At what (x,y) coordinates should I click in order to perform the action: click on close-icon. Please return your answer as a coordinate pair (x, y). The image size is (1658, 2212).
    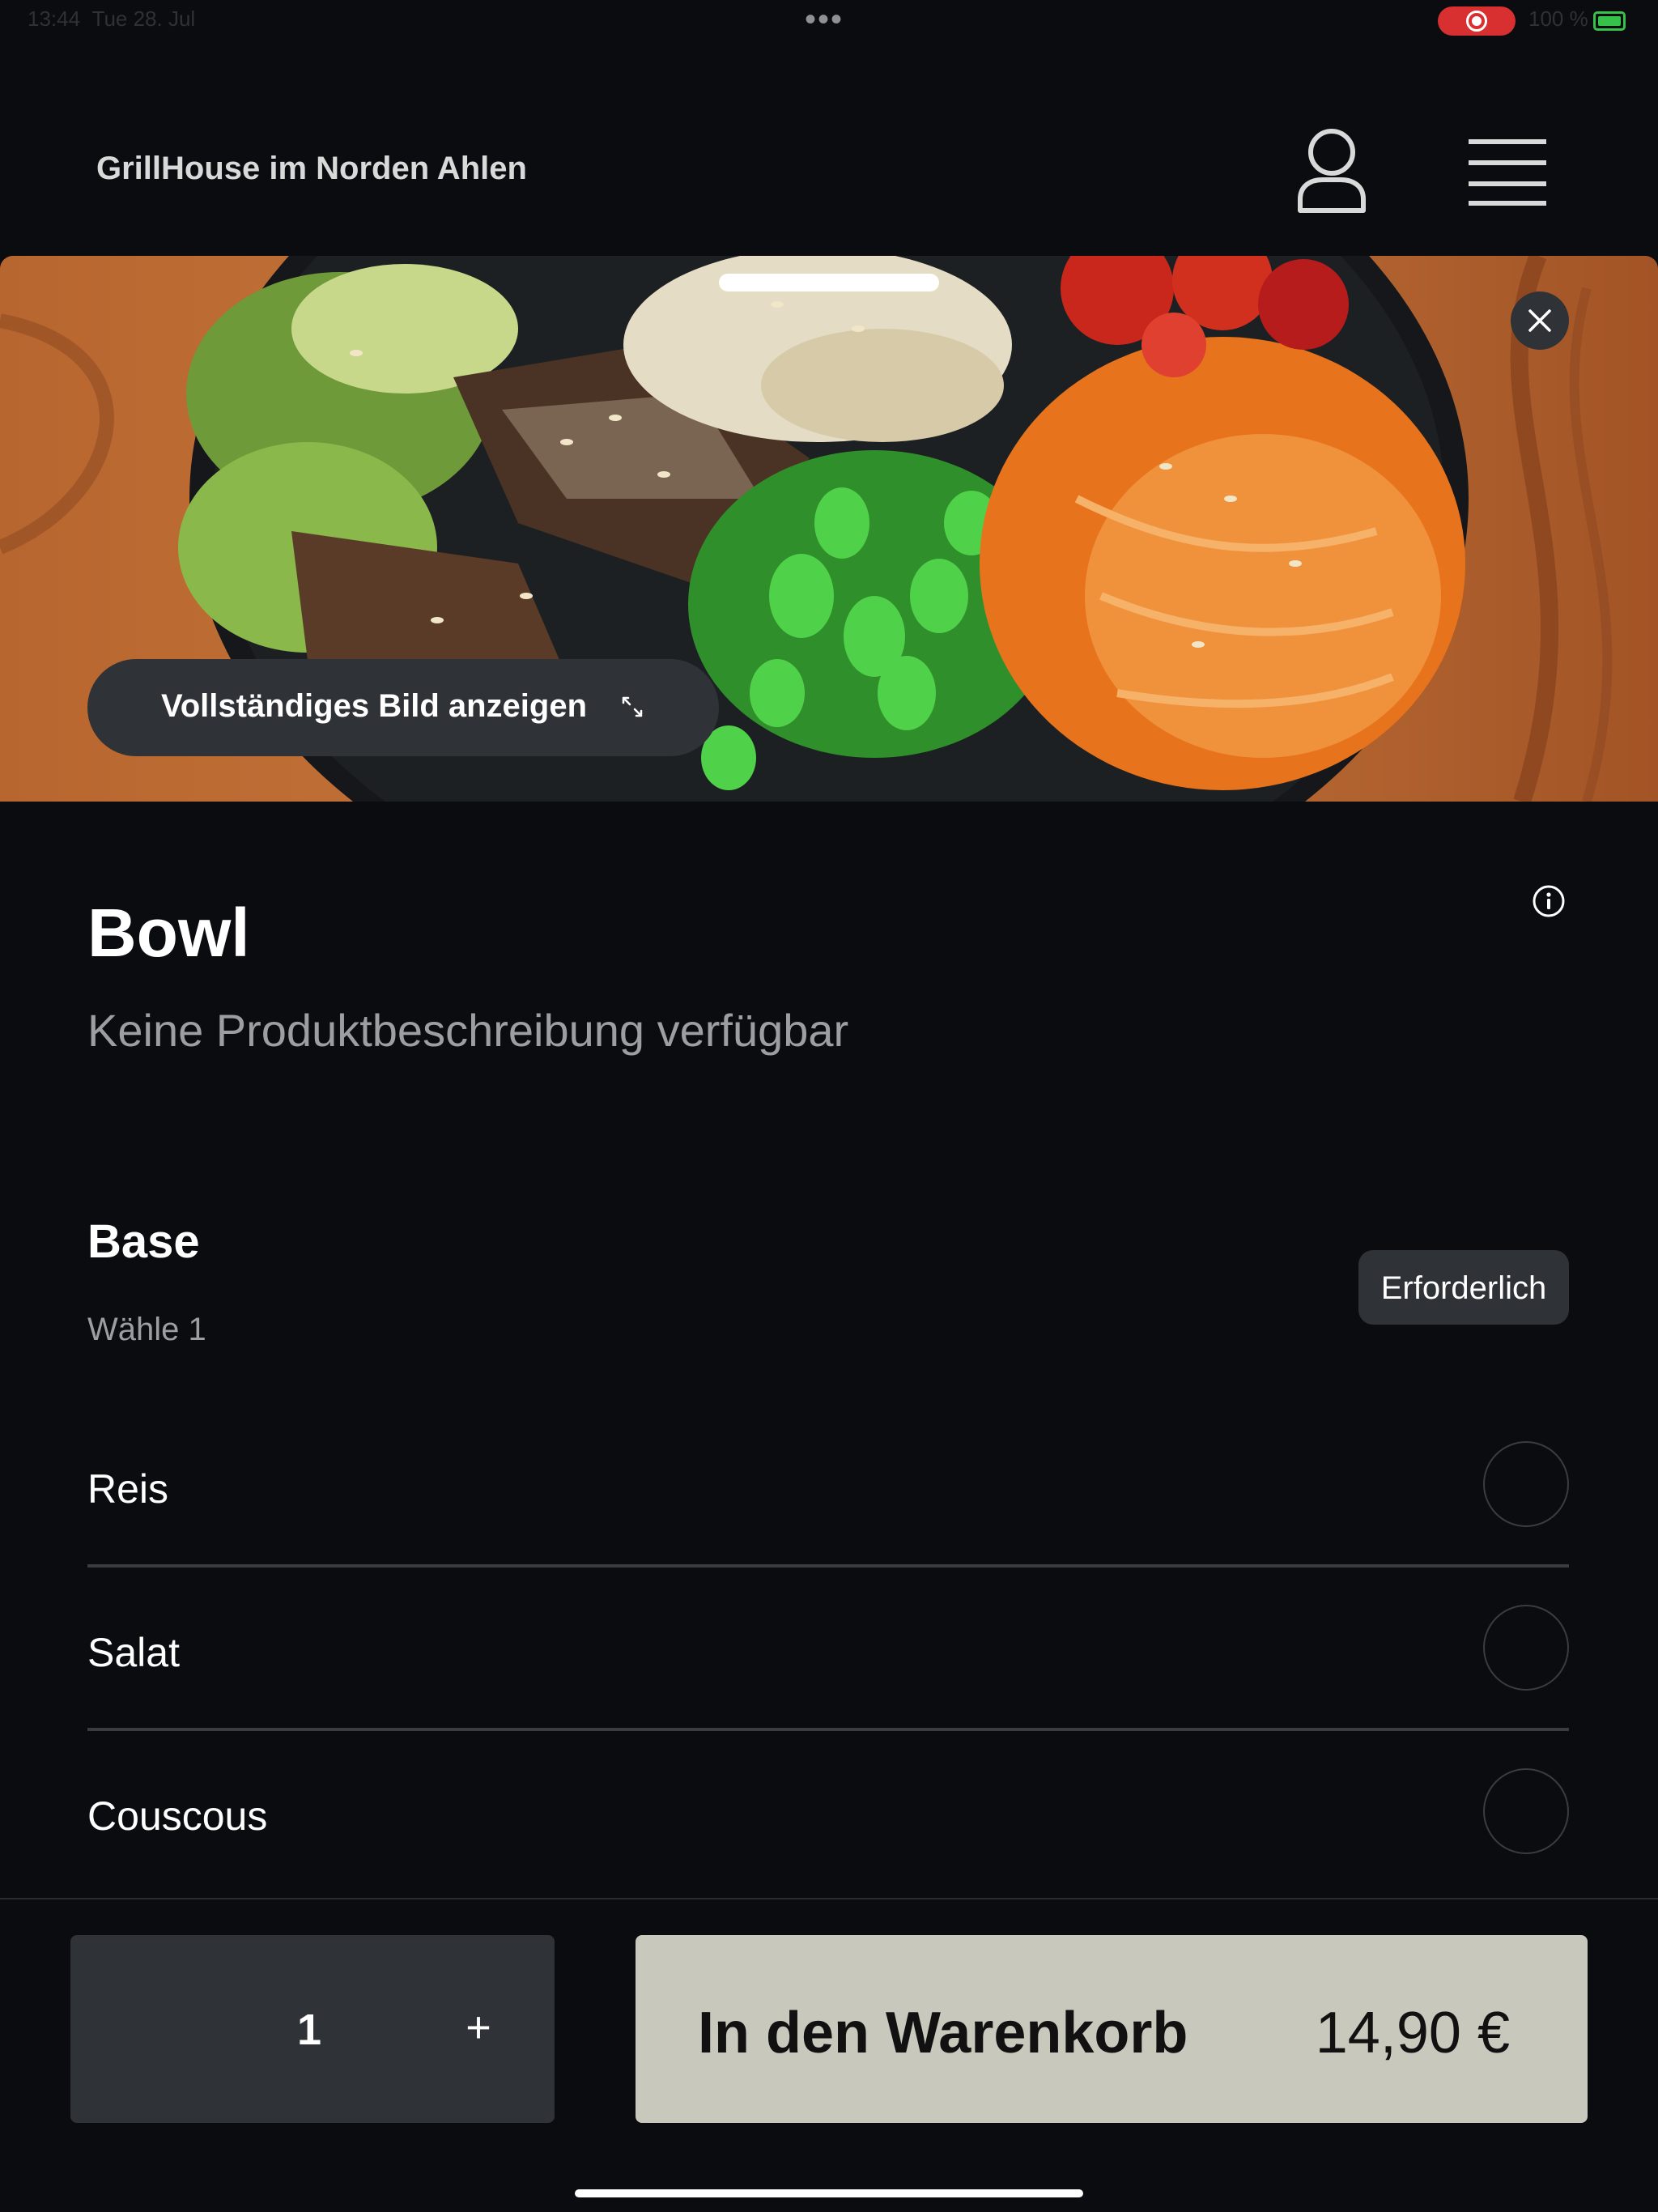
    Looking at the image, I should click on (1539, 320).